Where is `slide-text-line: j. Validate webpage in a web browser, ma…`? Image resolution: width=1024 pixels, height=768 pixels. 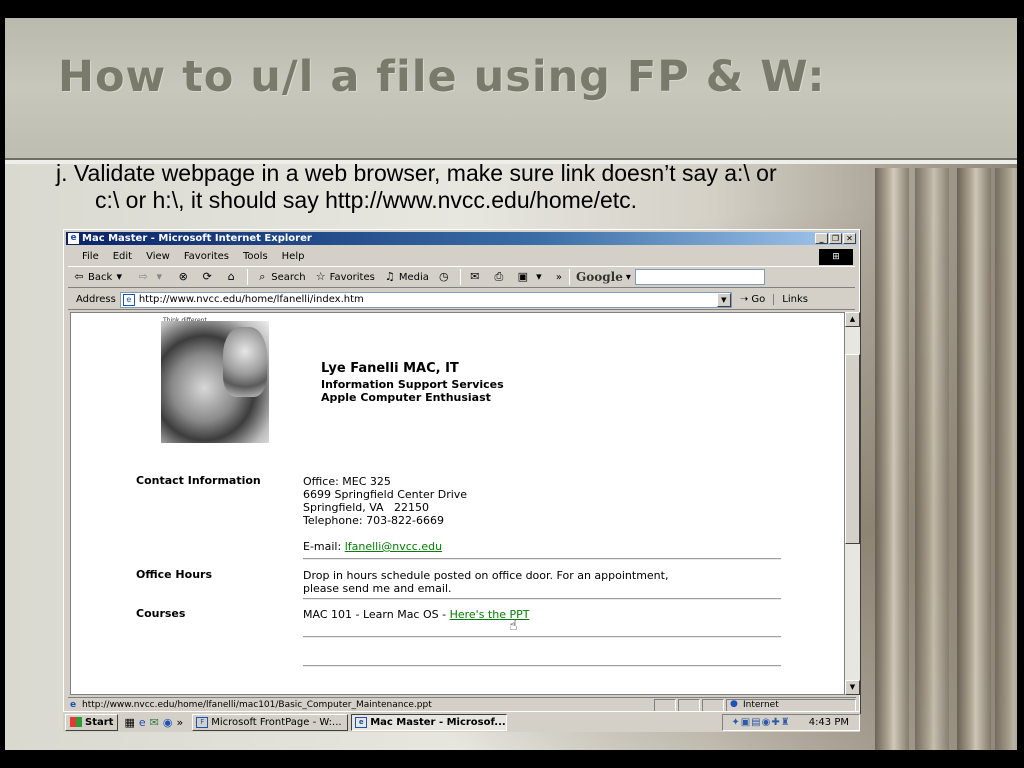
slide-text-line: j. Validate webpage in a web browser, ma… is located at coordinates (416, 173).